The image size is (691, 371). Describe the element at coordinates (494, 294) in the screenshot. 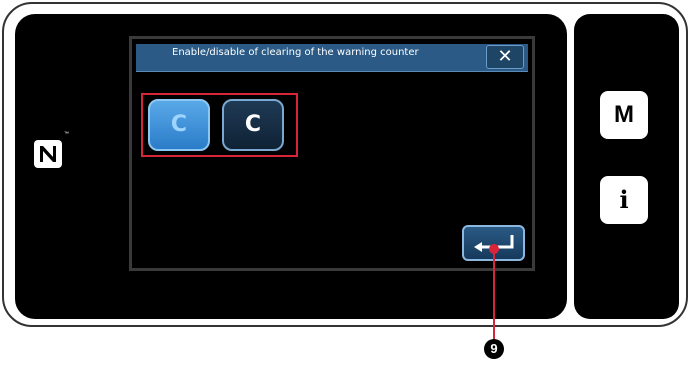

I see `callout-line` at that location.